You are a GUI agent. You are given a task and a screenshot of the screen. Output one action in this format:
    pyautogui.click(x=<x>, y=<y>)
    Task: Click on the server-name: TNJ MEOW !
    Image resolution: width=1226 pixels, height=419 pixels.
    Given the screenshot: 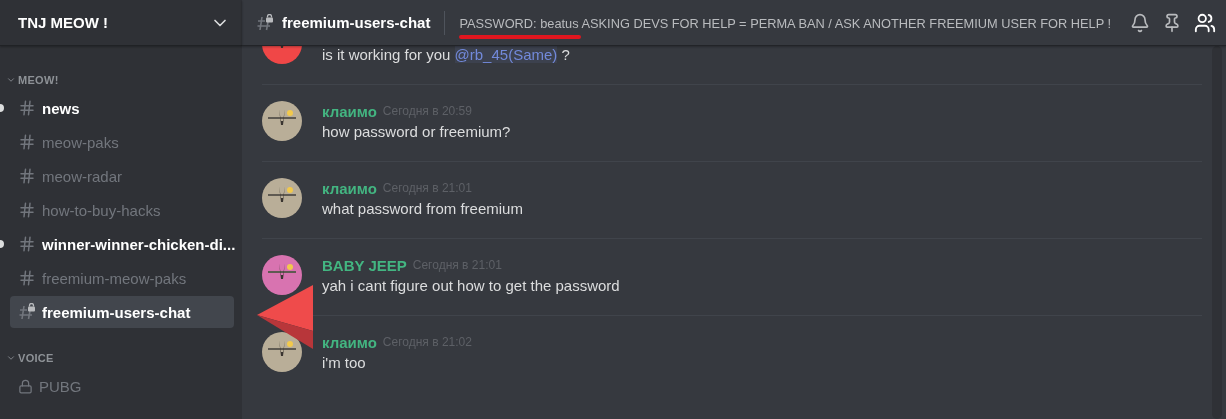 What is the action you would take?
    pyautogui.click(x=63, y=22)
    